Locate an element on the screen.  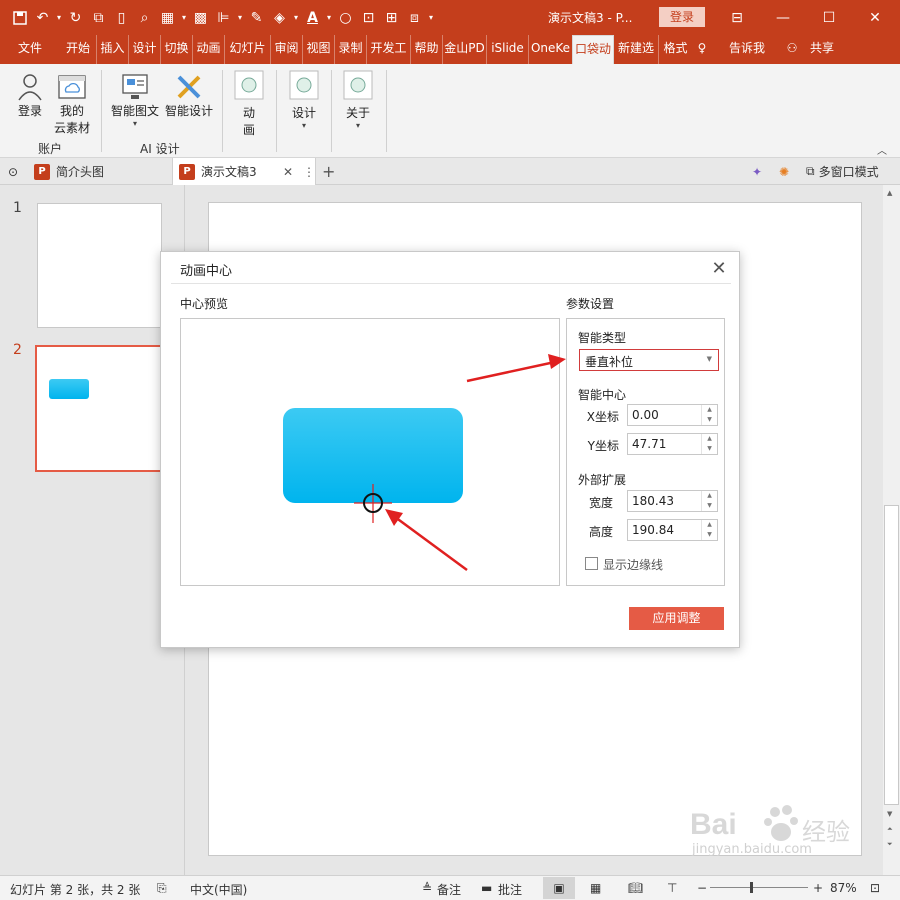
tab-home: 开始 is located at coordinates (78, 49).